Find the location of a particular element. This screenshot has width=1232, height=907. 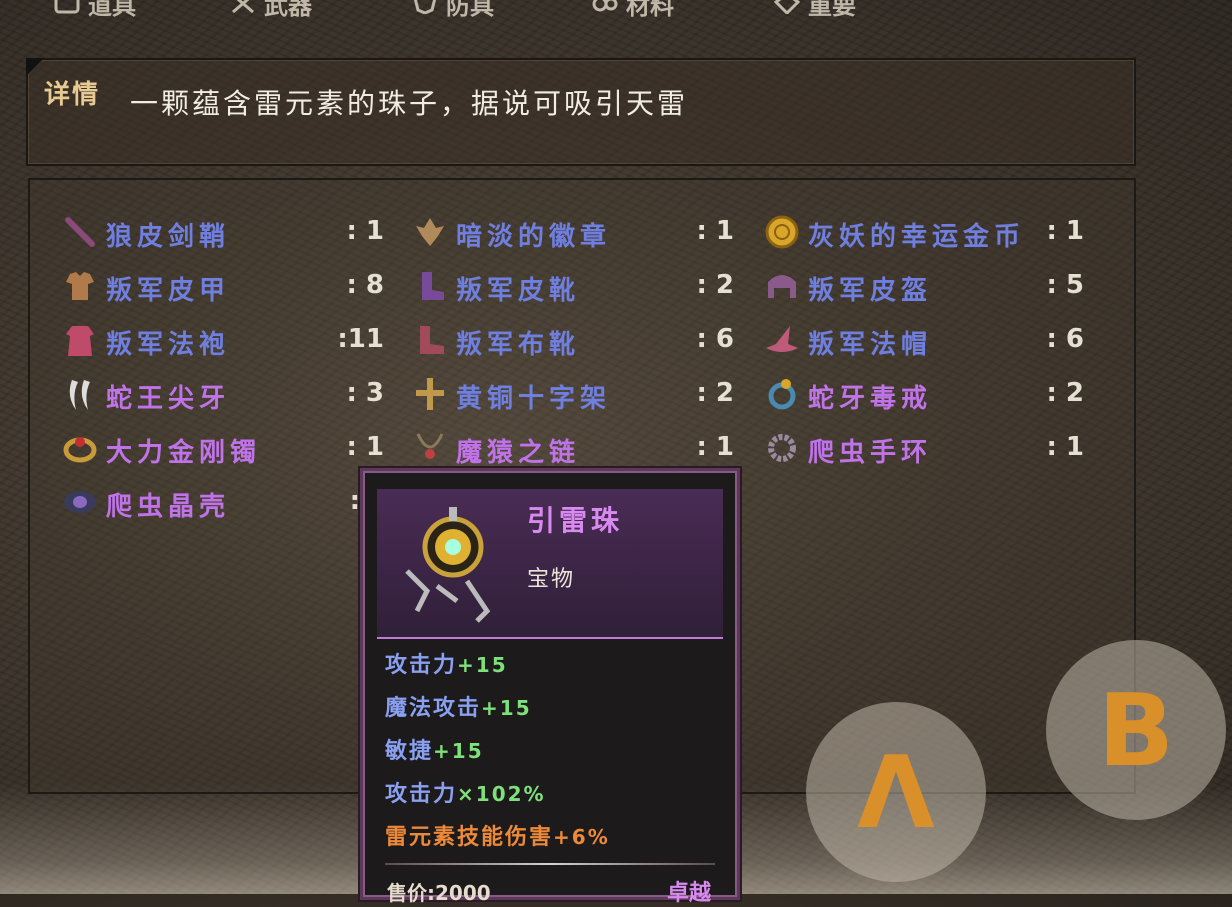

panel-corner is located at coordinates (35, 67).